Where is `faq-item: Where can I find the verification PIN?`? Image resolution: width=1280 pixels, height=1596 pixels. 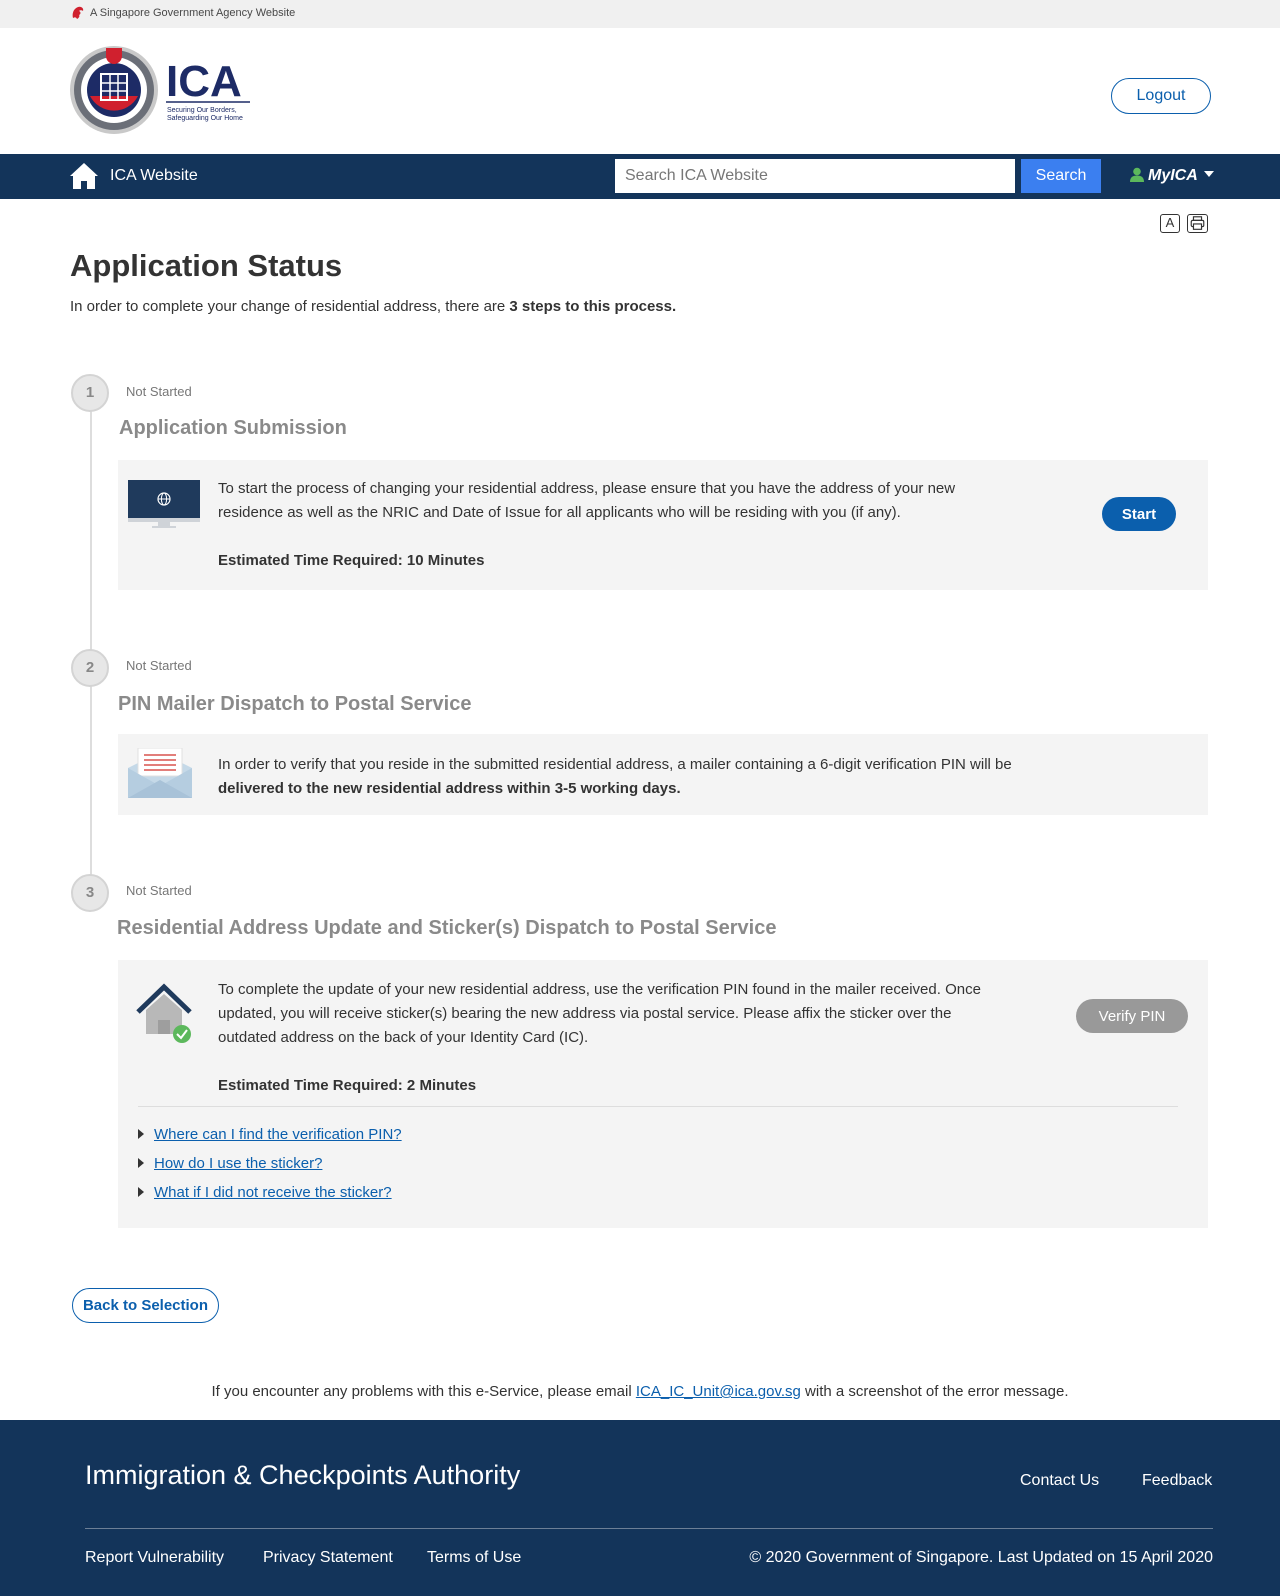
faq-item: Where can I find the verification PIN? is located at coordinates (270, 1134).